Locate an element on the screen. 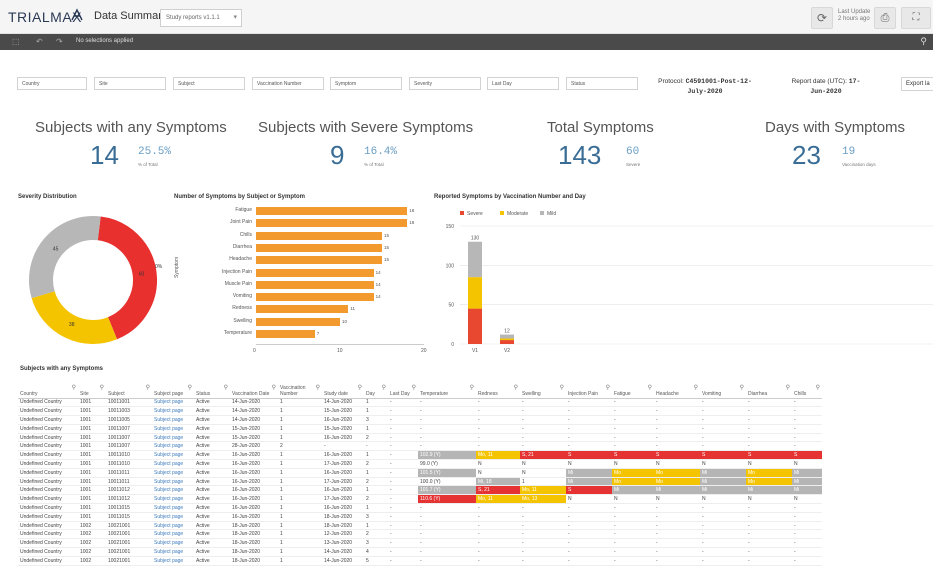 This screenshot has width=933, height=585. selection-tool-icon: ⬚ is located at coordinates (16, 41).